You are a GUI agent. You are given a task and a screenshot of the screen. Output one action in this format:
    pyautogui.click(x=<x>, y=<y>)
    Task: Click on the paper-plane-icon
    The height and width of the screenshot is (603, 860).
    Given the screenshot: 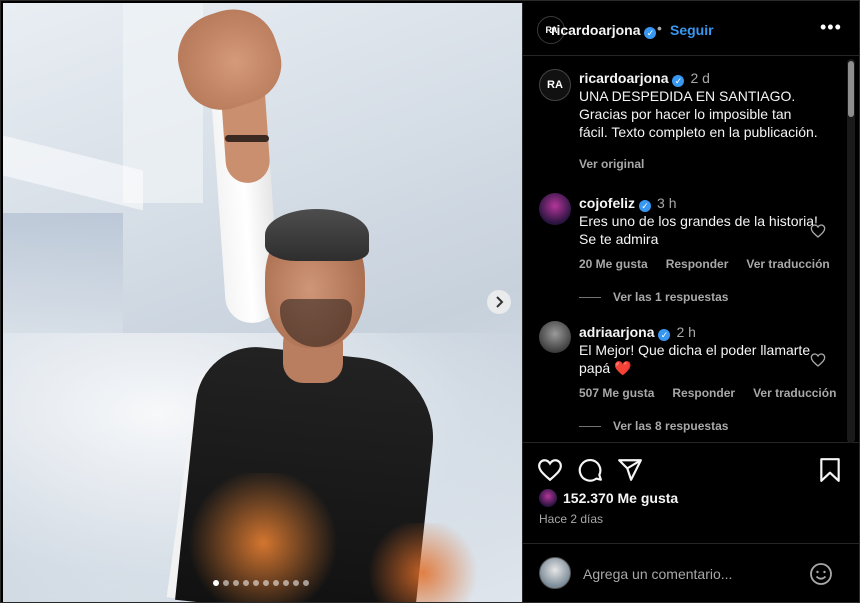 What is the action you would take?
    pyautogui.click(x=630, y=470)
    